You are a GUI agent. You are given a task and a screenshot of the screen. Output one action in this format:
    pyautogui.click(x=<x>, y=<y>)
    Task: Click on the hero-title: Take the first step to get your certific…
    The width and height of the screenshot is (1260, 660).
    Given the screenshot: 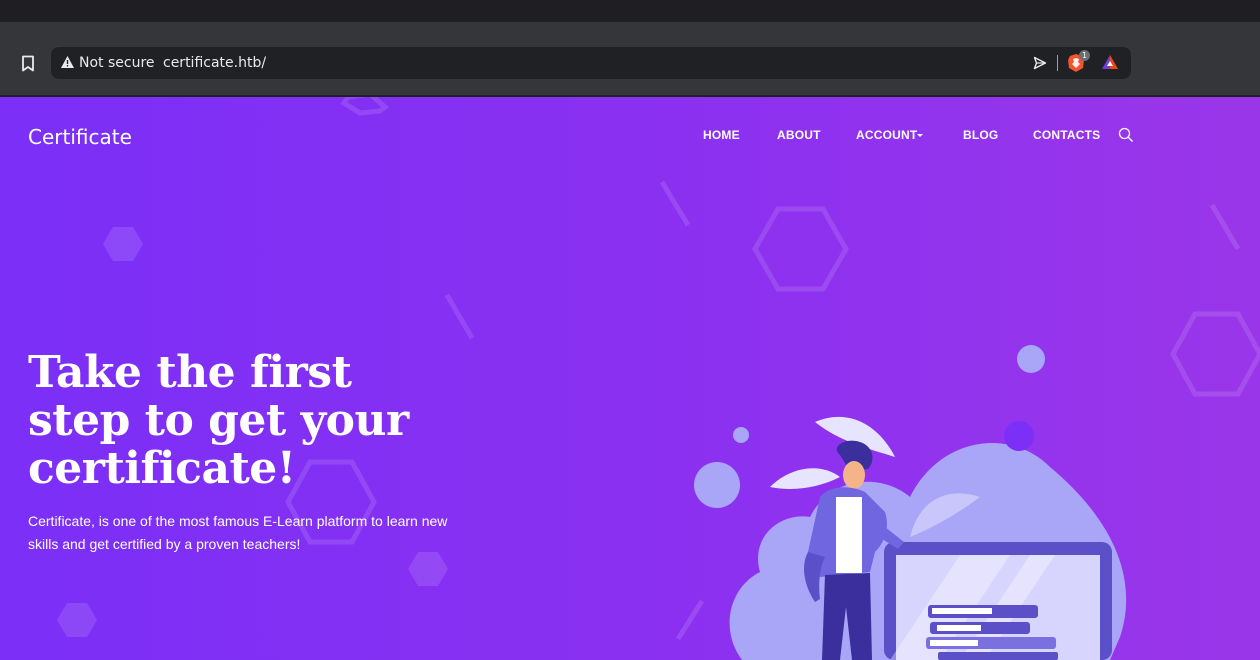 What is the action you would take?
    pyautogui.click(x=218, y=420)
    